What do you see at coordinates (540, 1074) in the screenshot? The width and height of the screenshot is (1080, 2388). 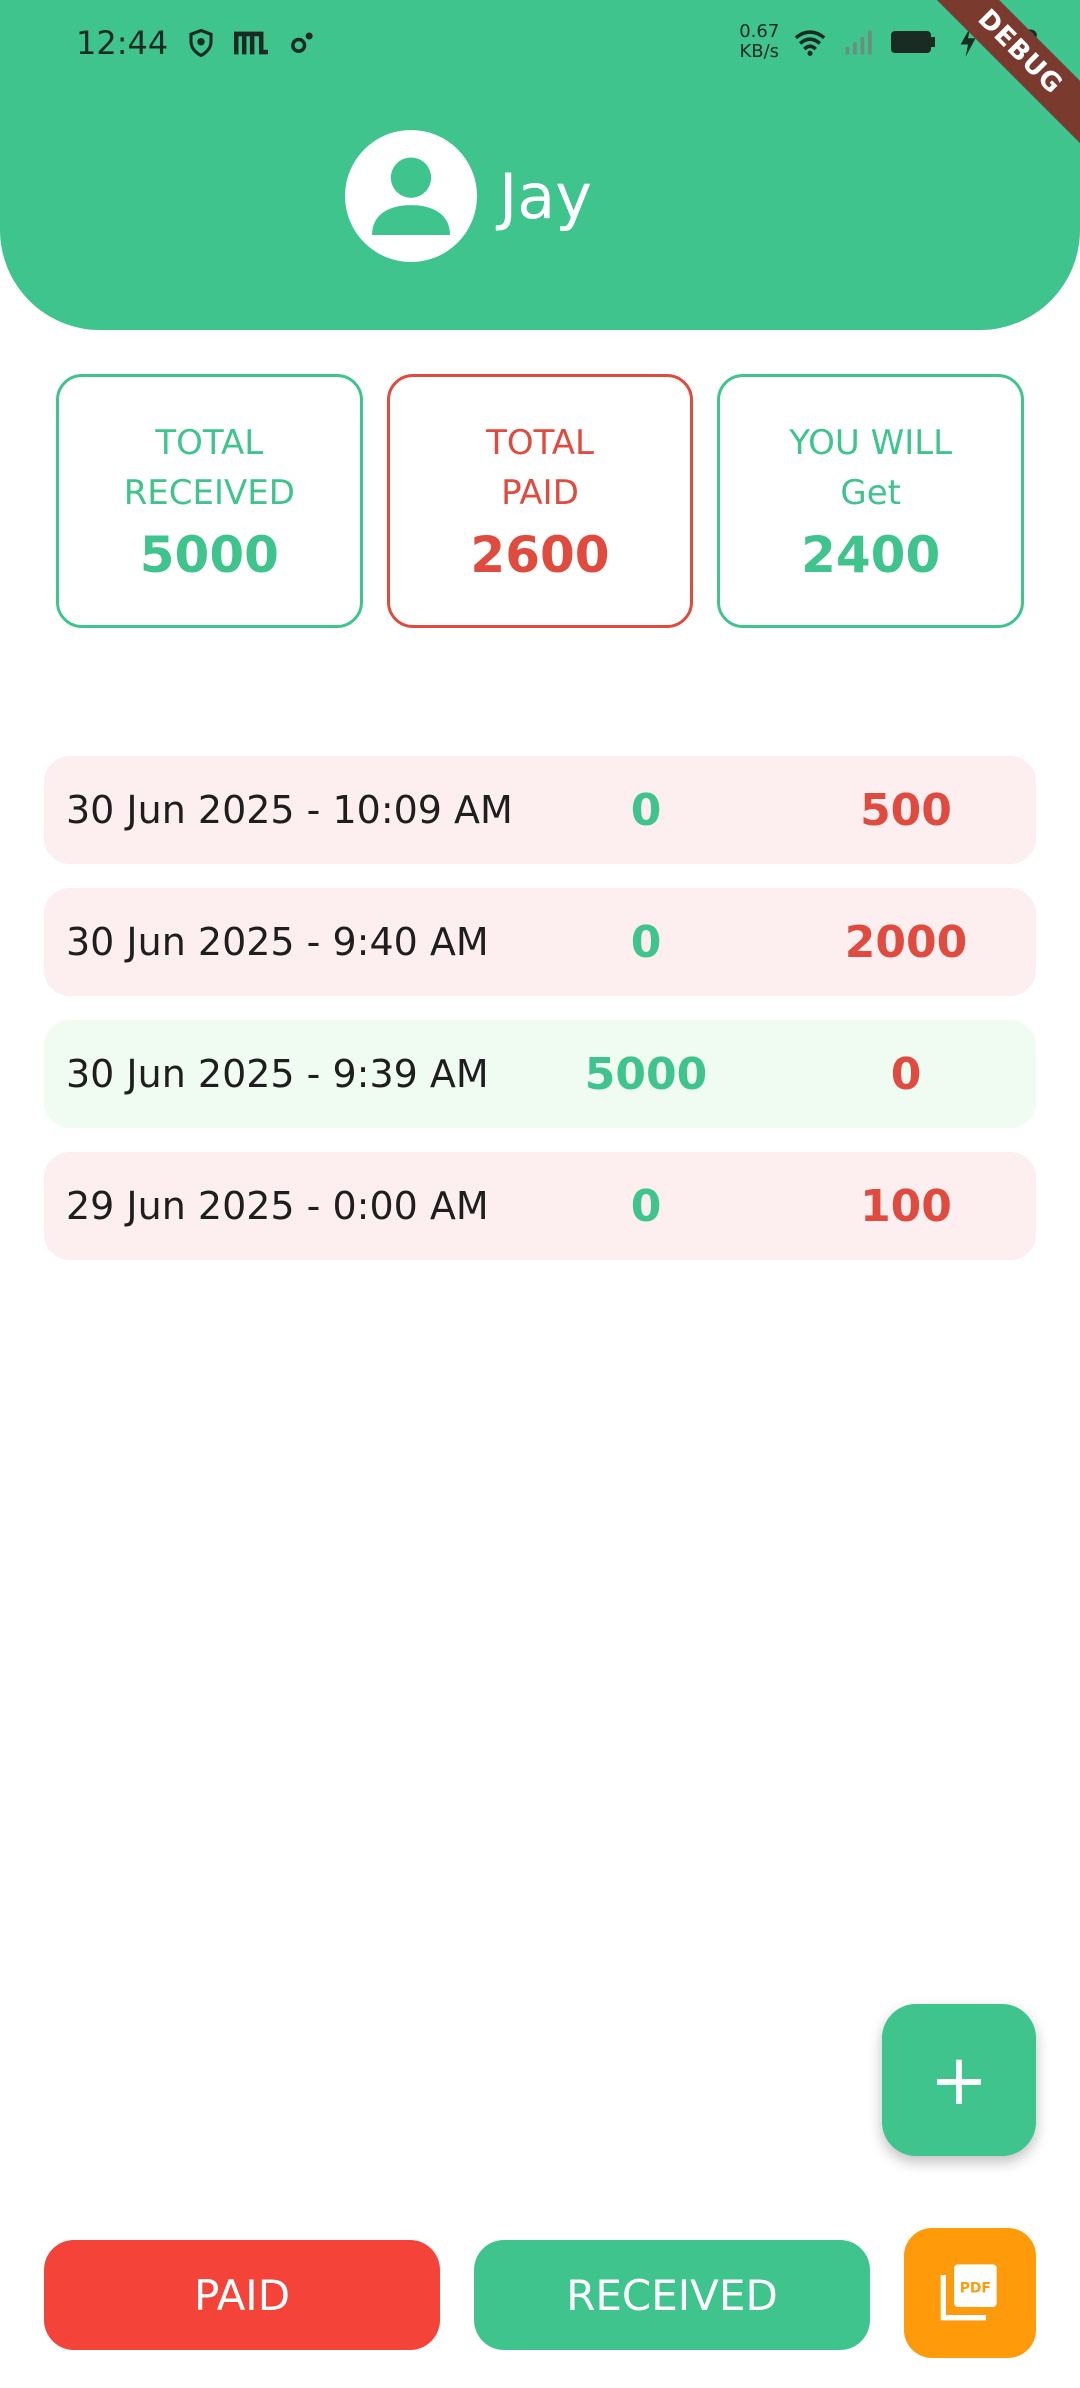 I see `transaction-row: 30 Jun 2025 - 9:39 AM 5000 0` at bounding box center [540, 1074].